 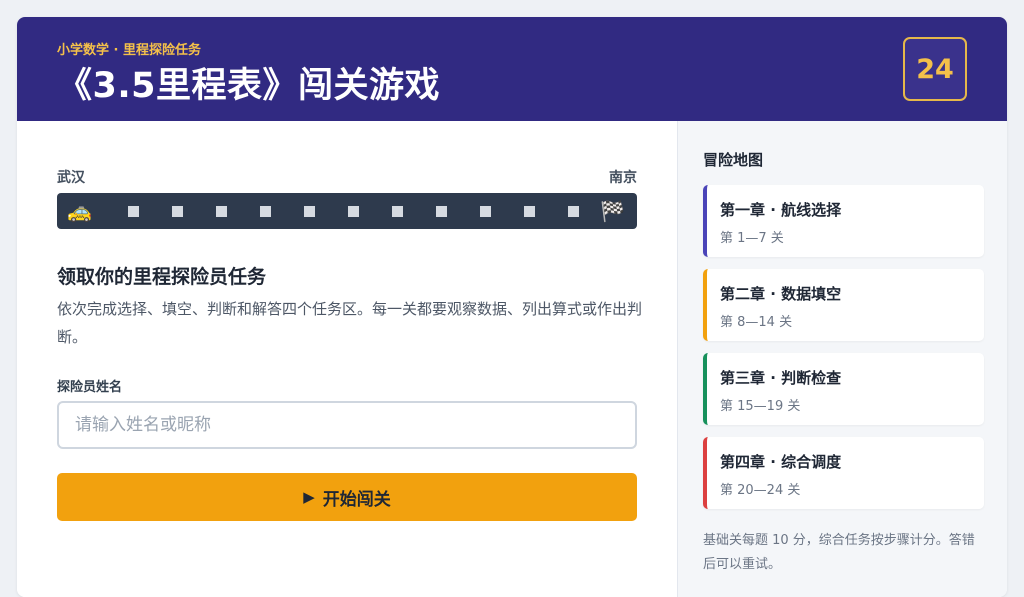 I want to click on header-subtitle: 小学数学 · 里程探险任务, so click(x=129, y=50).